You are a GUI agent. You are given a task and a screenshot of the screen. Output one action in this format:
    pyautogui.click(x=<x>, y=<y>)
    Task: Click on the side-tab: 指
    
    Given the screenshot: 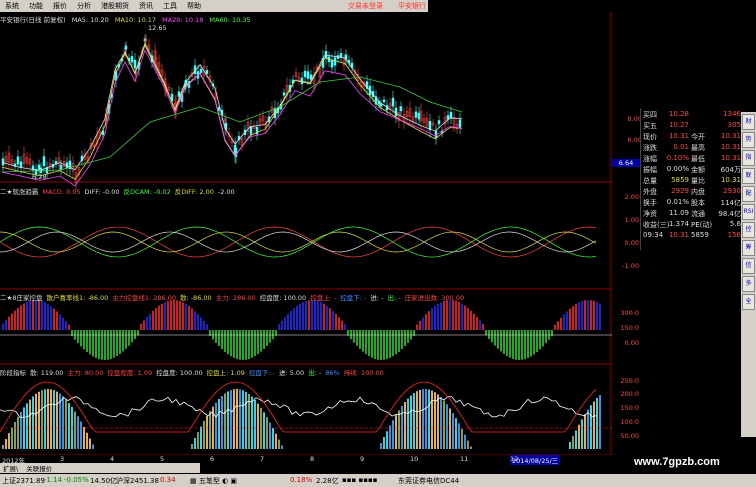 What is the action you would take?
    pyautogui.click(x=748, y=158)
    